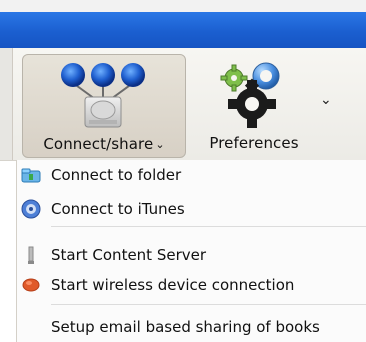 The width and height of the screenshot is (366, 342). I want to click on menu-item-connect-to-folder: Connect to folder, so click(191, 175).